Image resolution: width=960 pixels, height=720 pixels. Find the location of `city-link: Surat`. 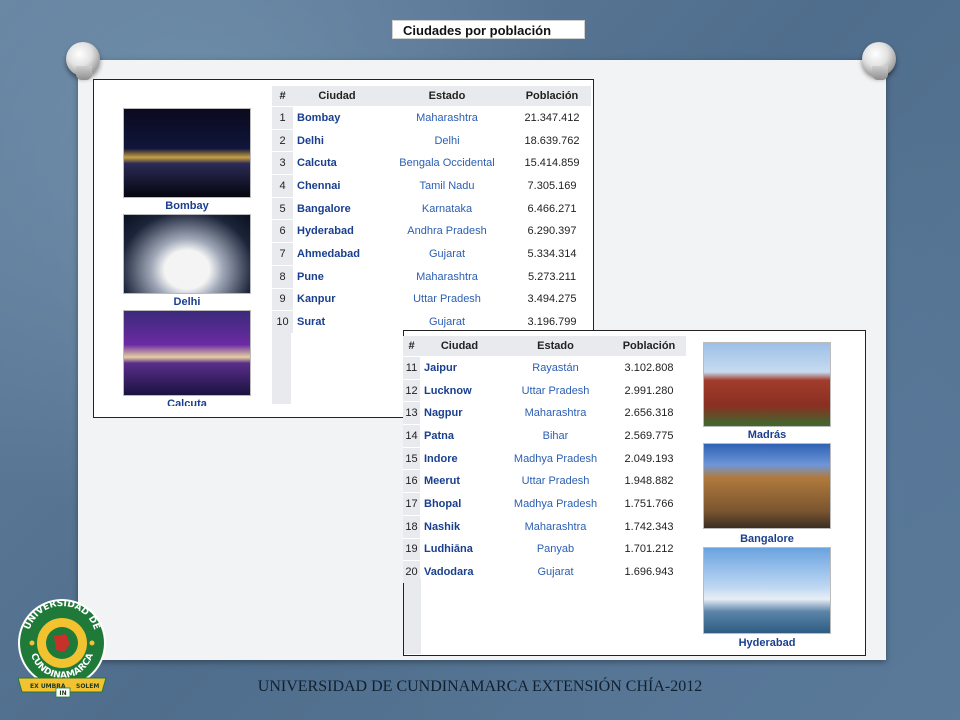

city-link: Surat is located at coordinates (337, 321).